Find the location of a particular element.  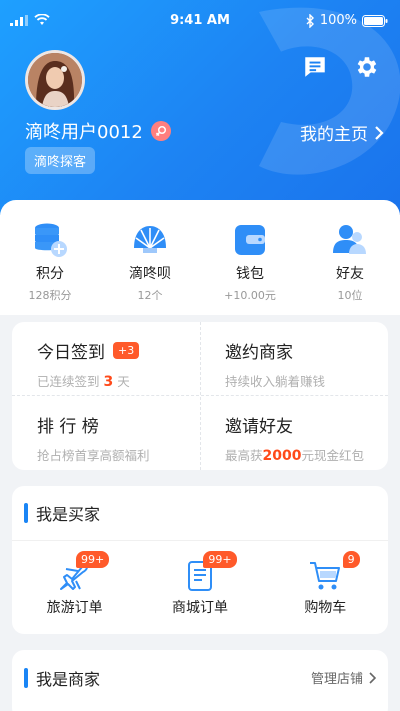

mall-orders: 99+ 商城订单 is located at coordinates (199, 591).